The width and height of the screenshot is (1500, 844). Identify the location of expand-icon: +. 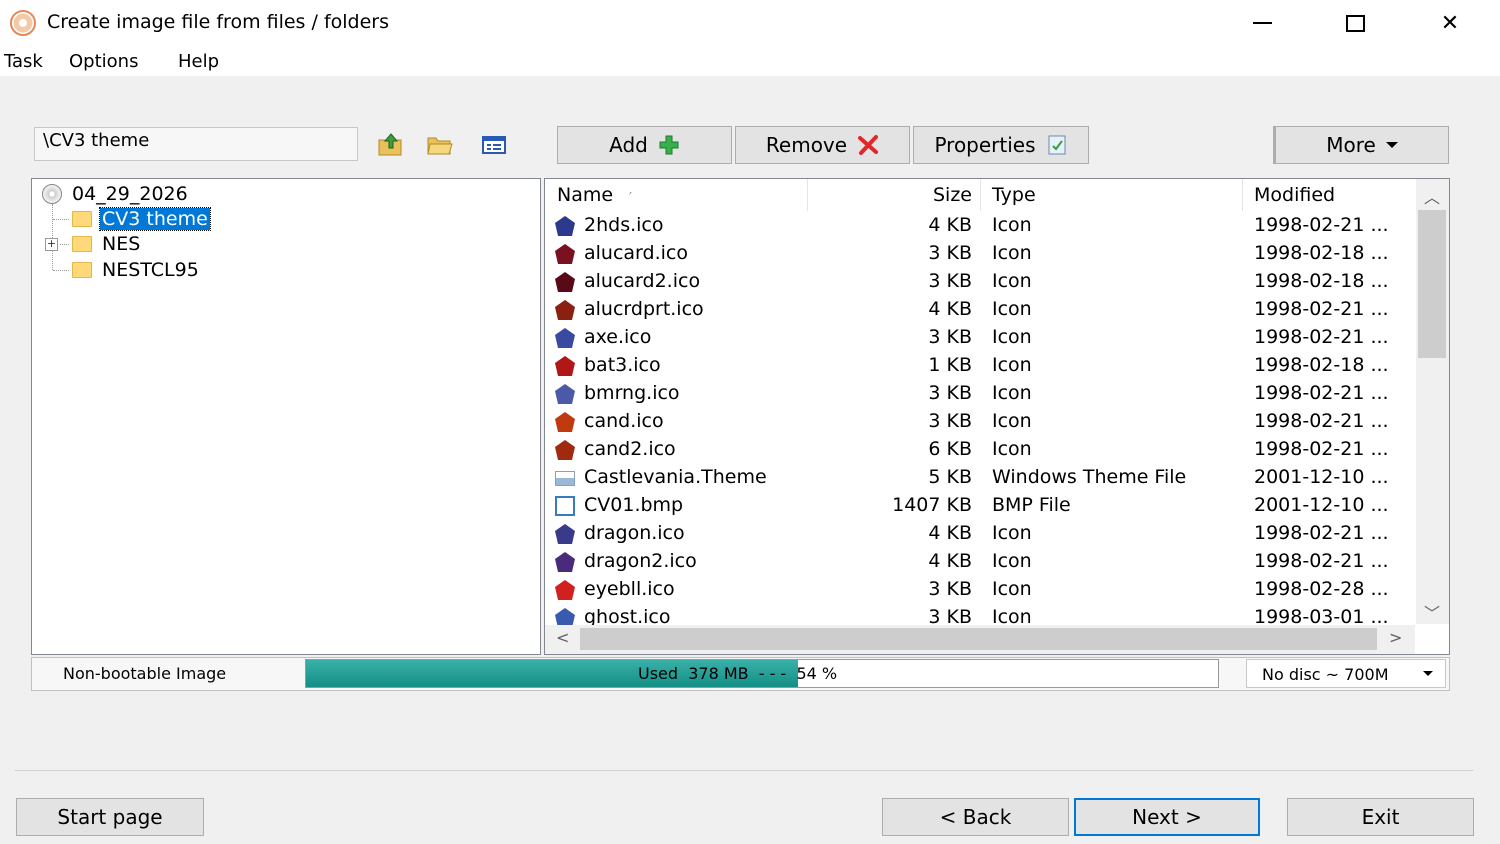
(51, 244).